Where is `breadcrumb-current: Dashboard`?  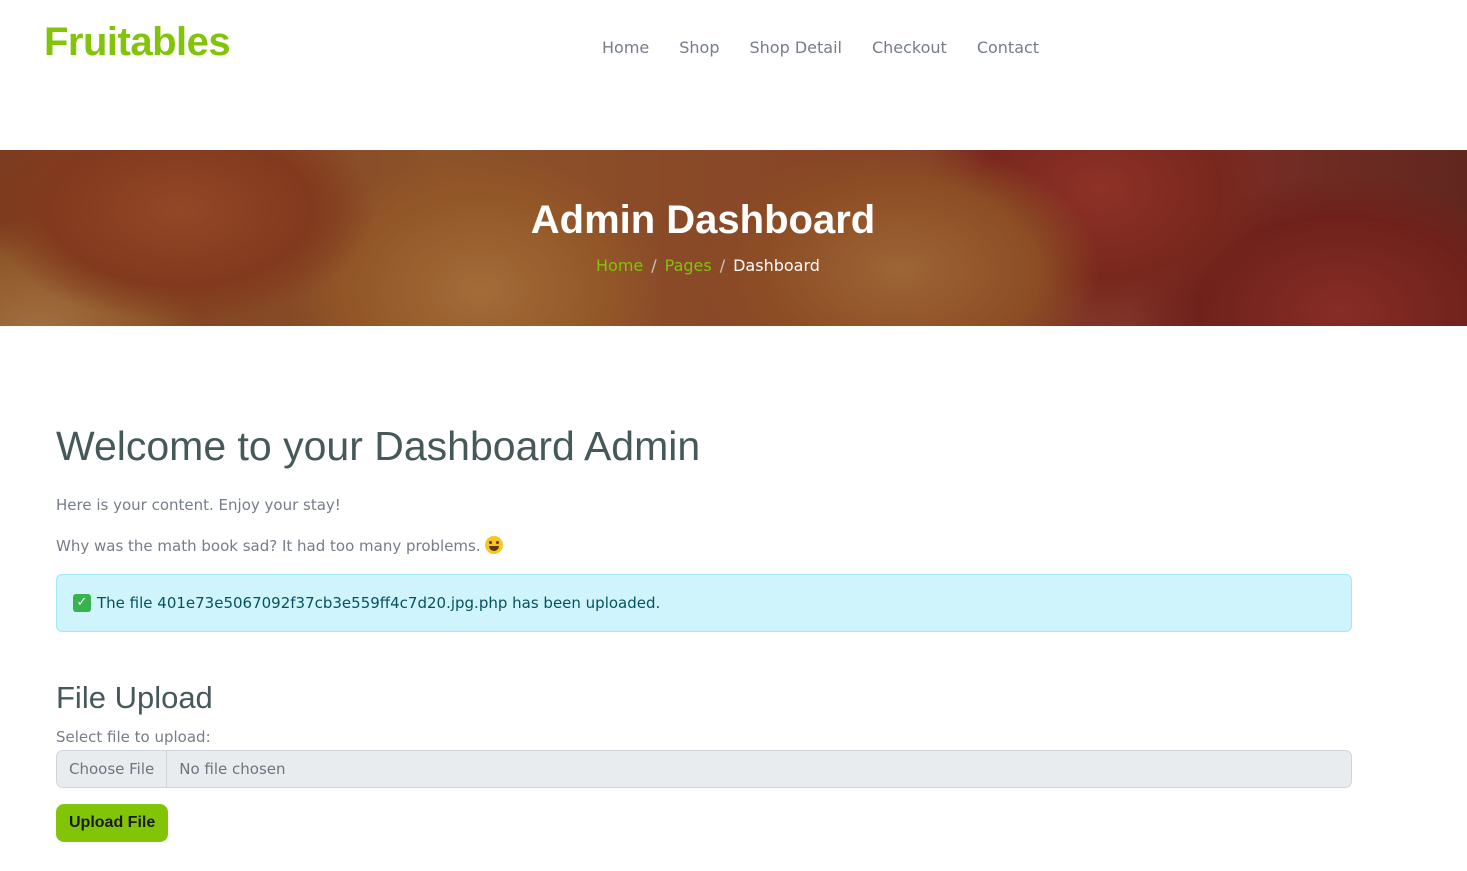 breadcrumb-current: Dashboard is located at coordinates (776, 265).